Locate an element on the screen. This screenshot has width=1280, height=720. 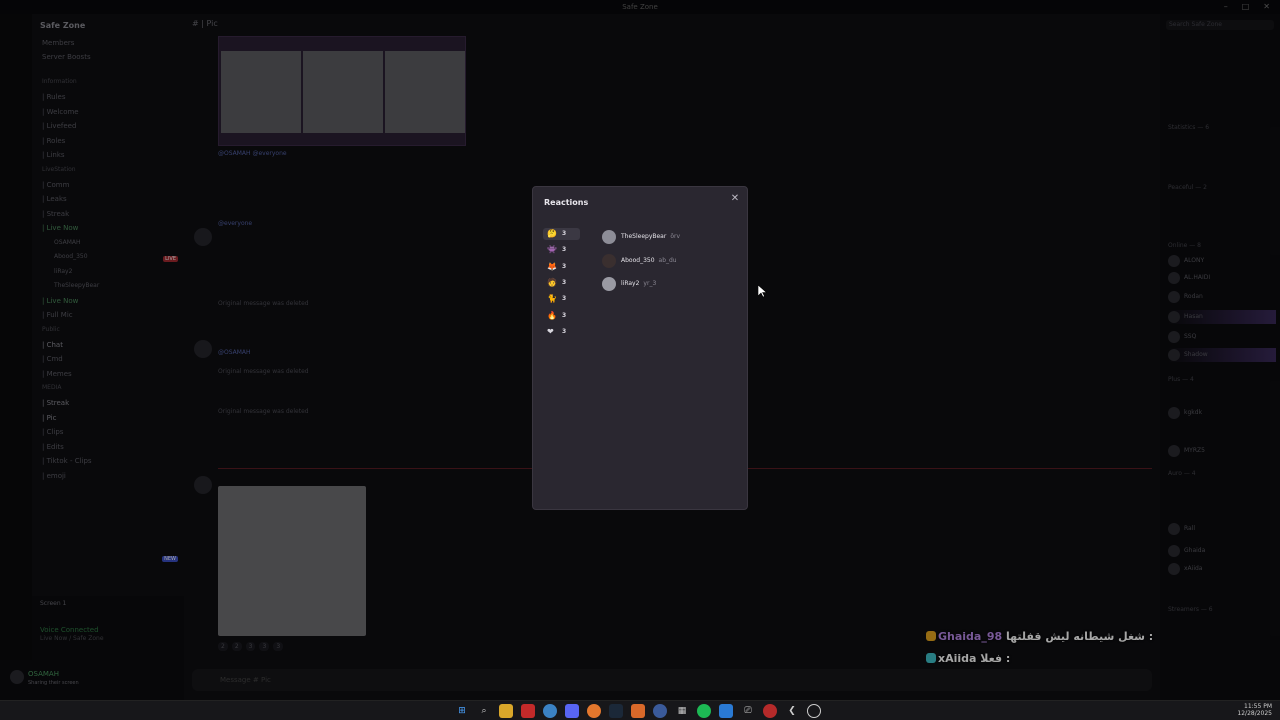
user-display-name: liRay2 is located at coordinates (630, 283).